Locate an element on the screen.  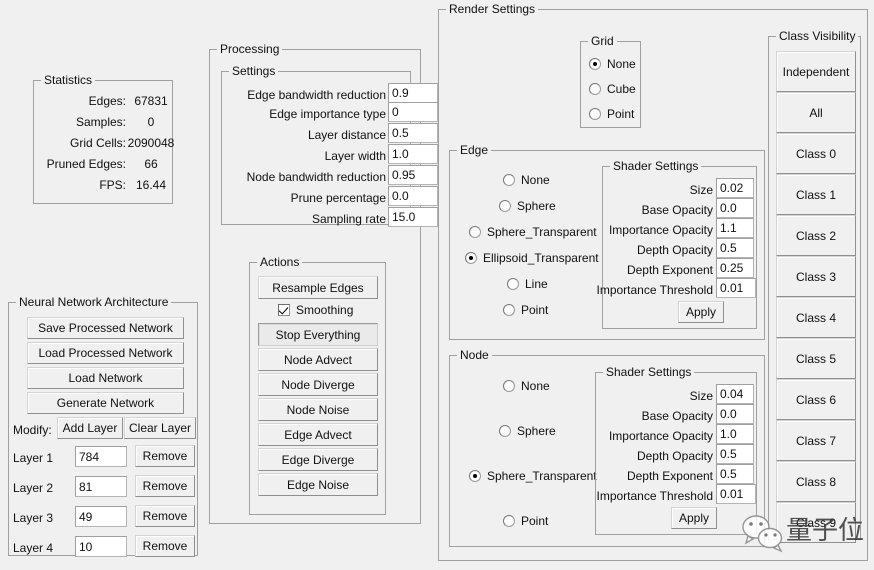
node-shader-apply-button: Apply is located at coordinates (694, 518).